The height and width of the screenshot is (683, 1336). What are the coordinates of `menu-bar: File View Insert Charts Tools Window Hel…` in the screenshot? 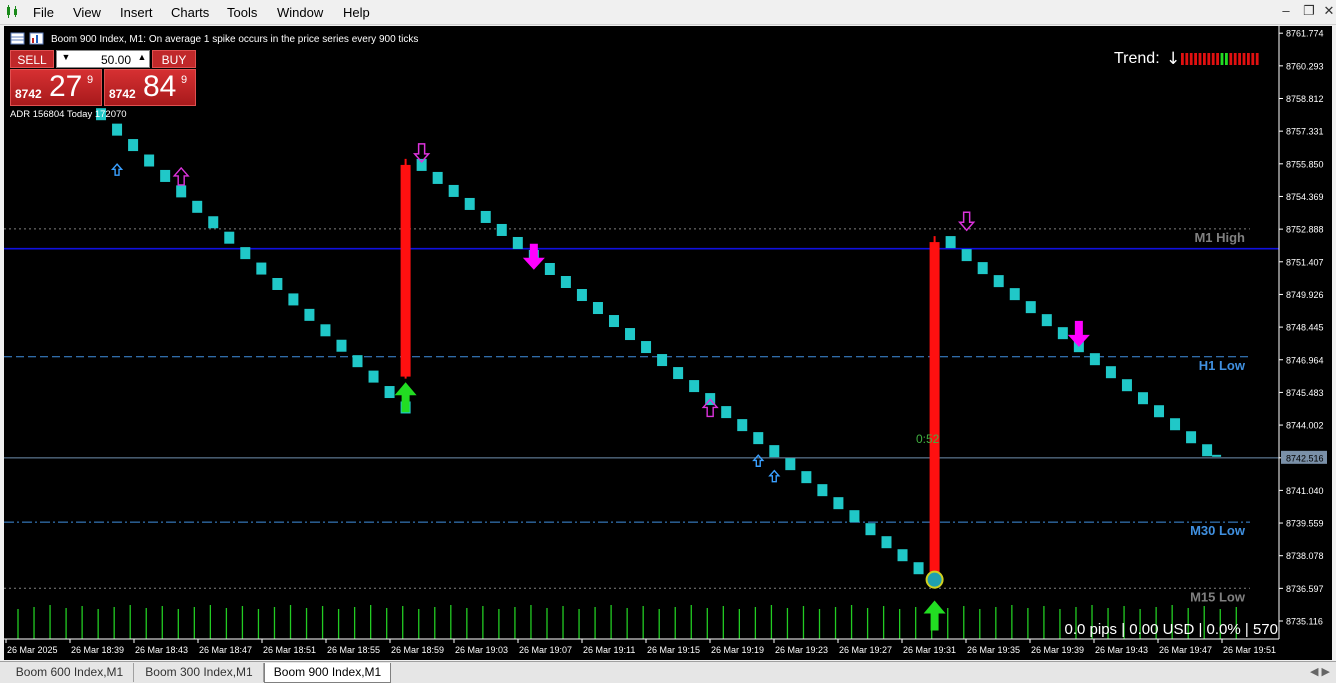 It's located at (668, 12).